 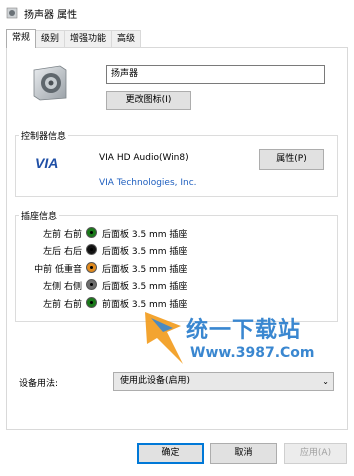 I want to click on controller-name: VIA HD Audio(Win8), so click(x=144, y=158).